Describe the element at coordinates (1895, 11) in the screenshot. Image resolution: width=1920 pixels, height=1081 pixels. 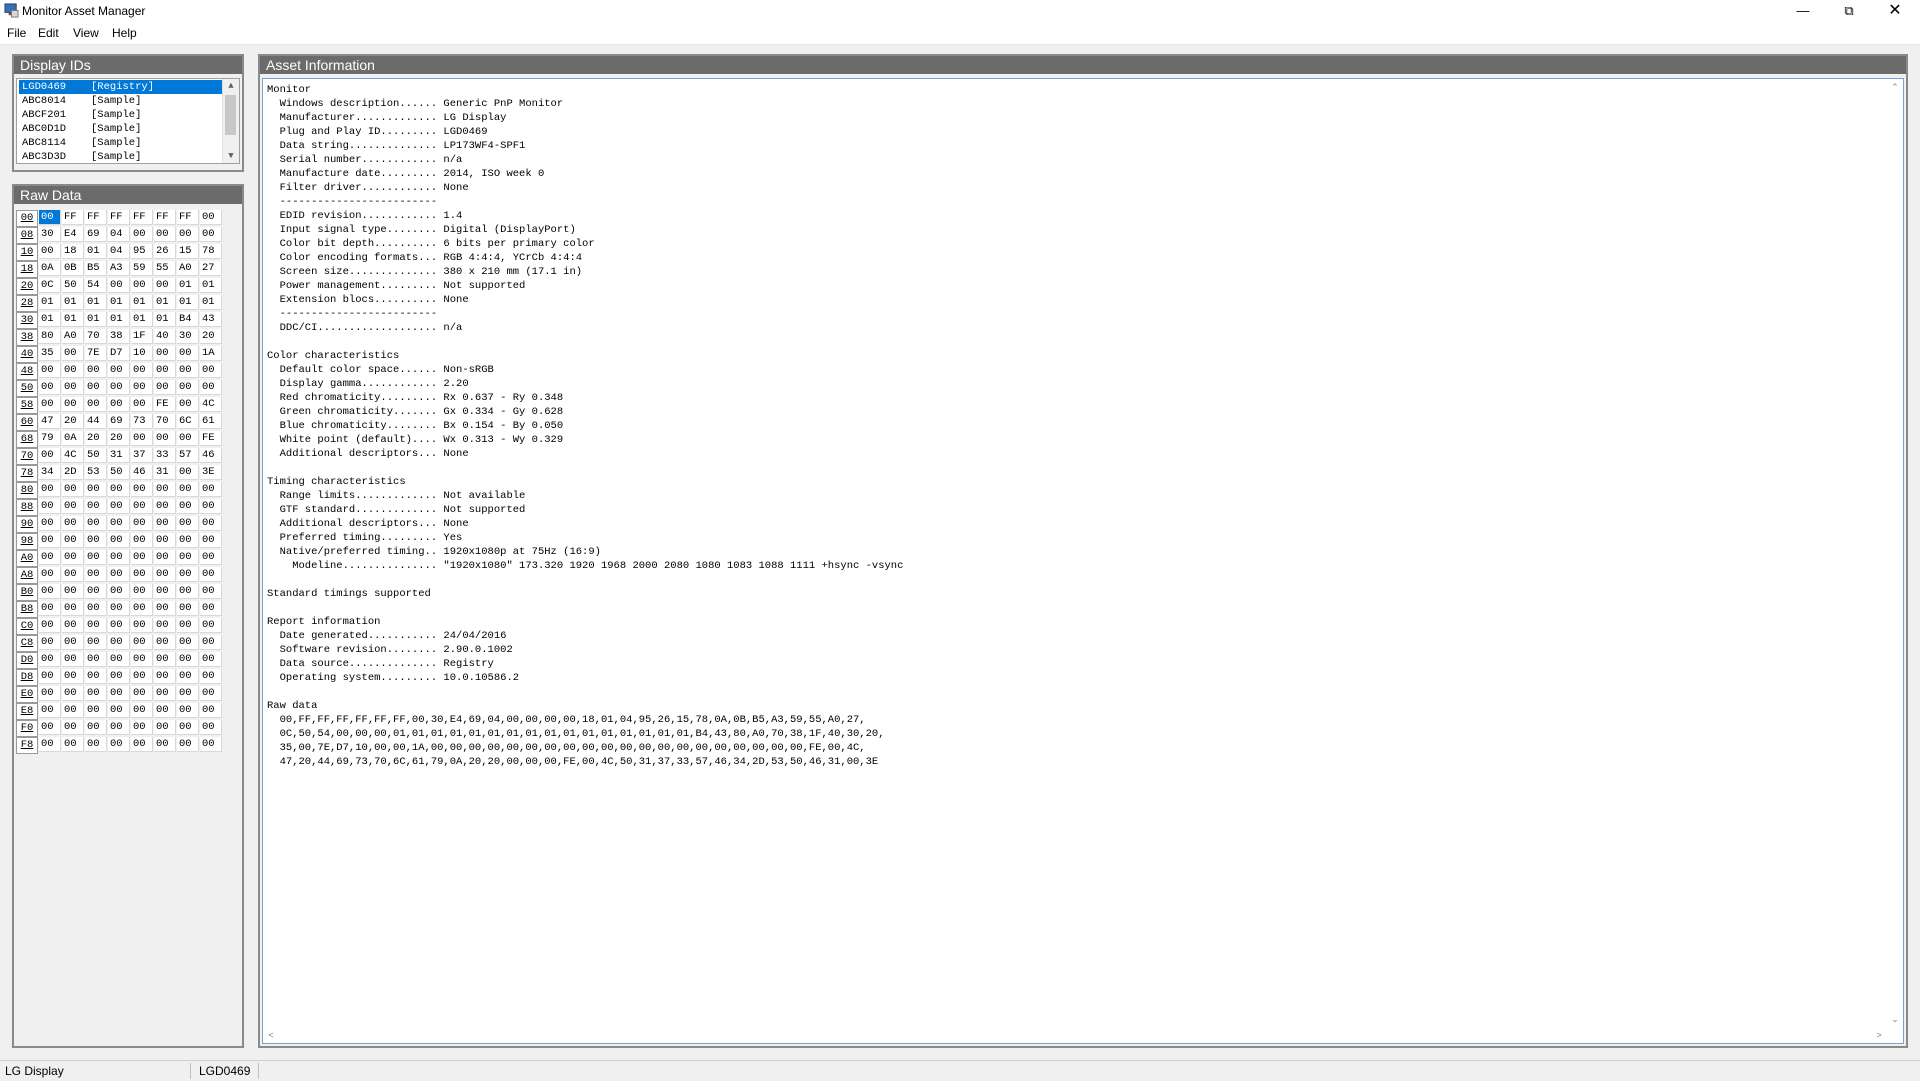
I see `close-button: ✕` at that location.